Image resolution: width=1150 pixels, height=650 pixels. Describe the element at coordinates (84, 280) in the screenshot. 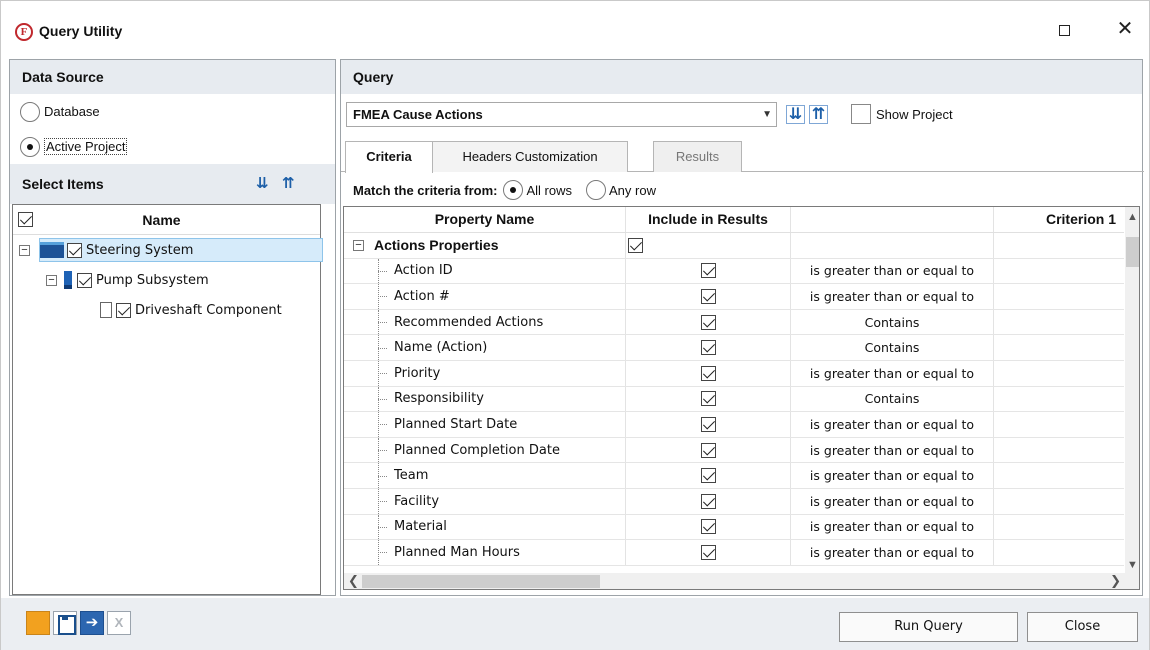

I see `tree-checkbox-pump-subsystem` at that location.